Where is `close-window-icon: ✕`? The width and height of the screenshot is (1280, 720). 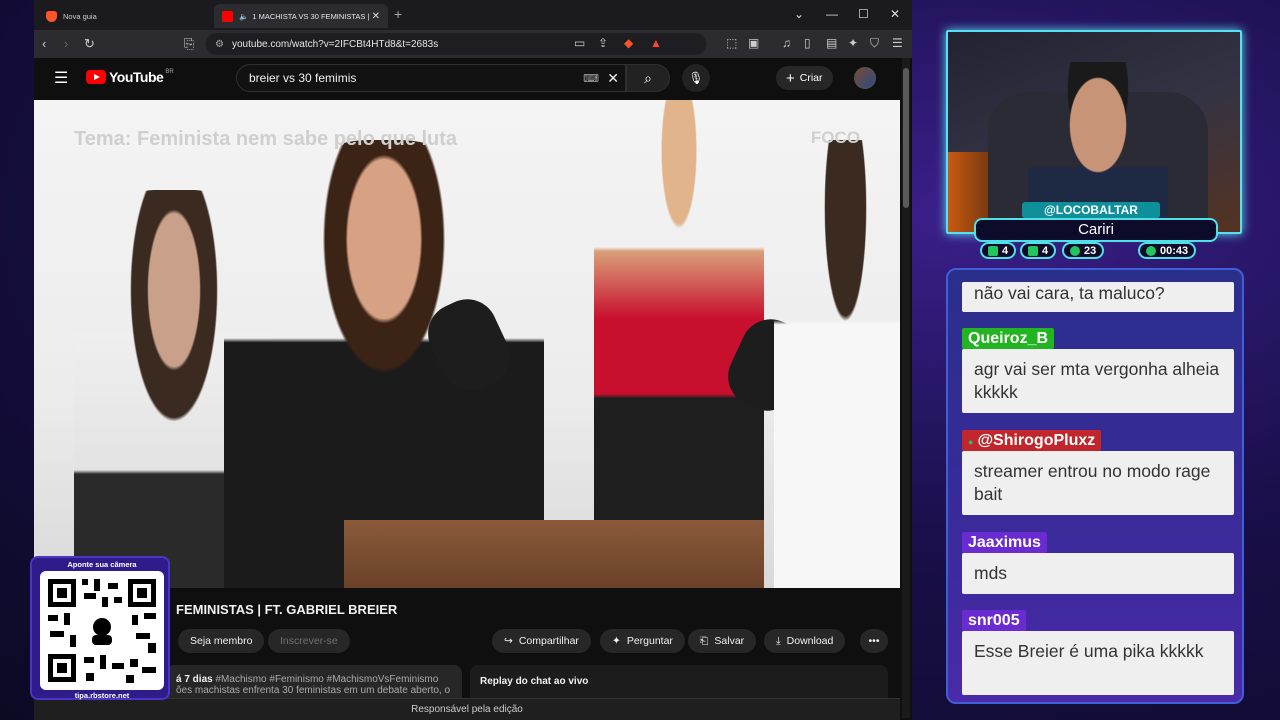 close-window-icon: ✕ is located at coordinates (895, 14).